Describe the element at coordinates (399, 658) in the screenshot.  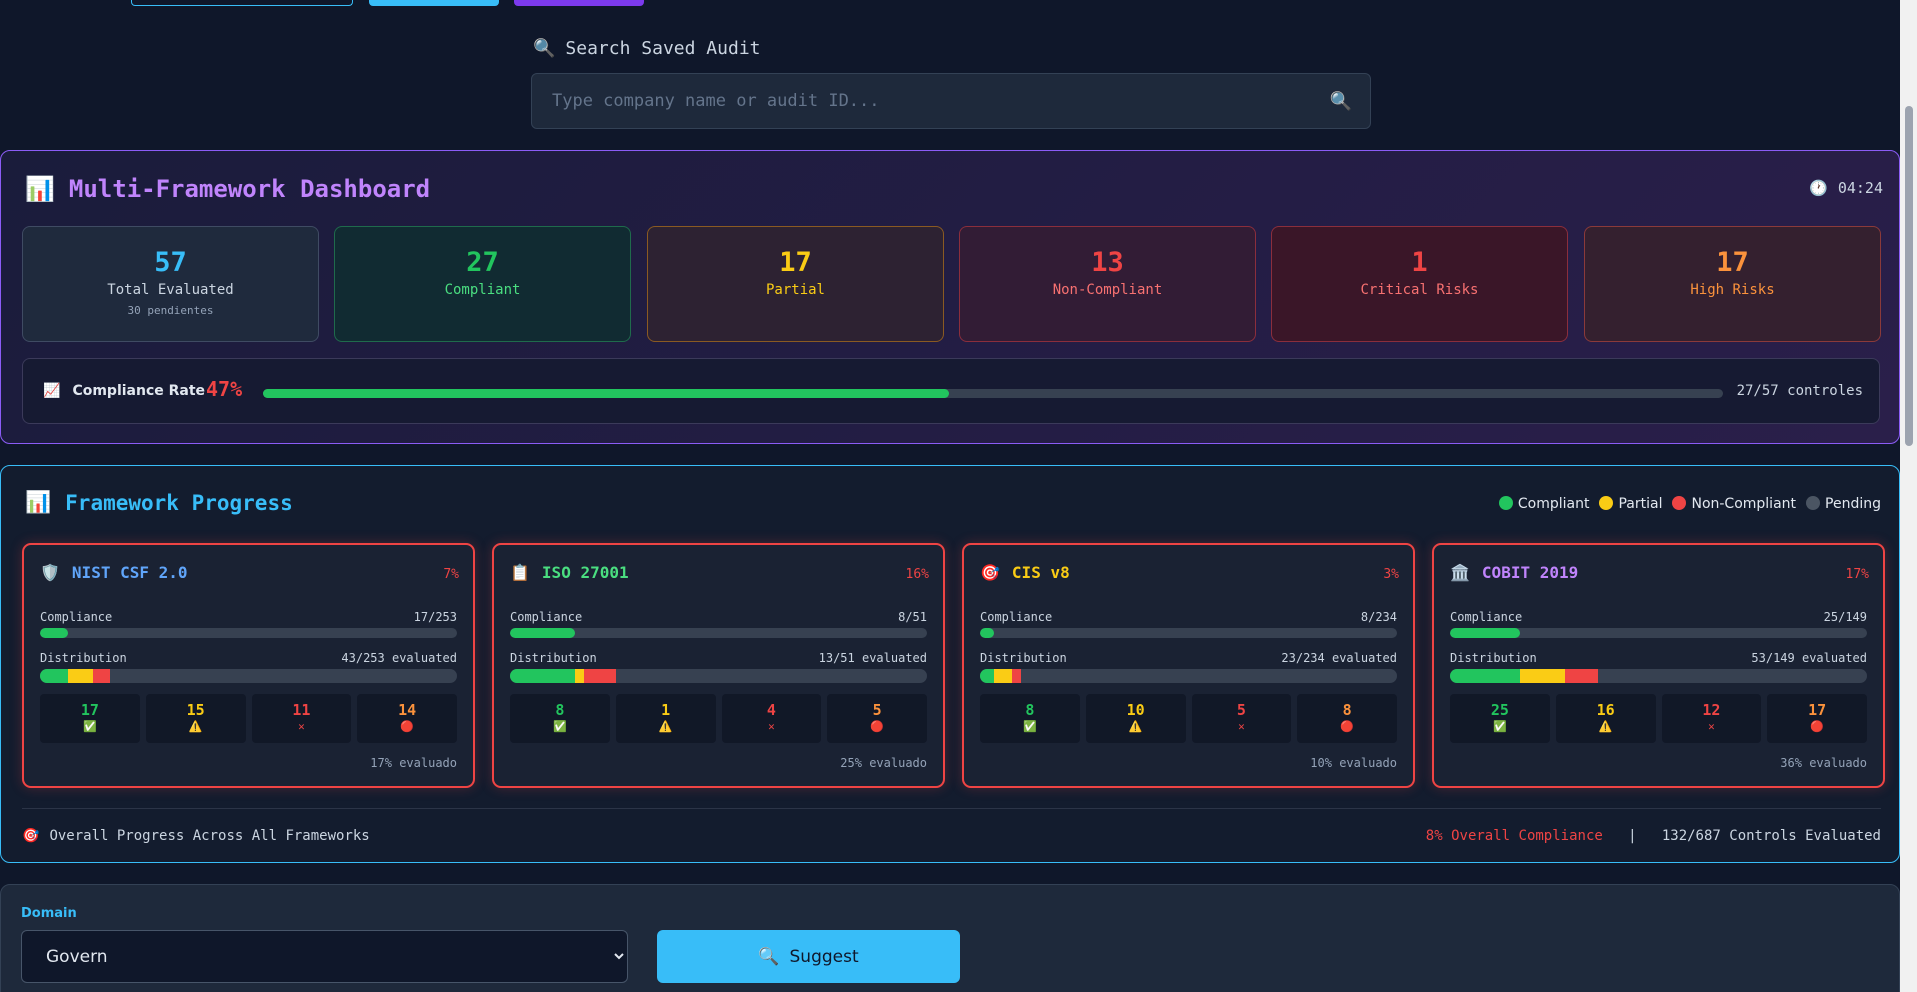
I see `distribution-count: 43/253 evaluated` at that location.